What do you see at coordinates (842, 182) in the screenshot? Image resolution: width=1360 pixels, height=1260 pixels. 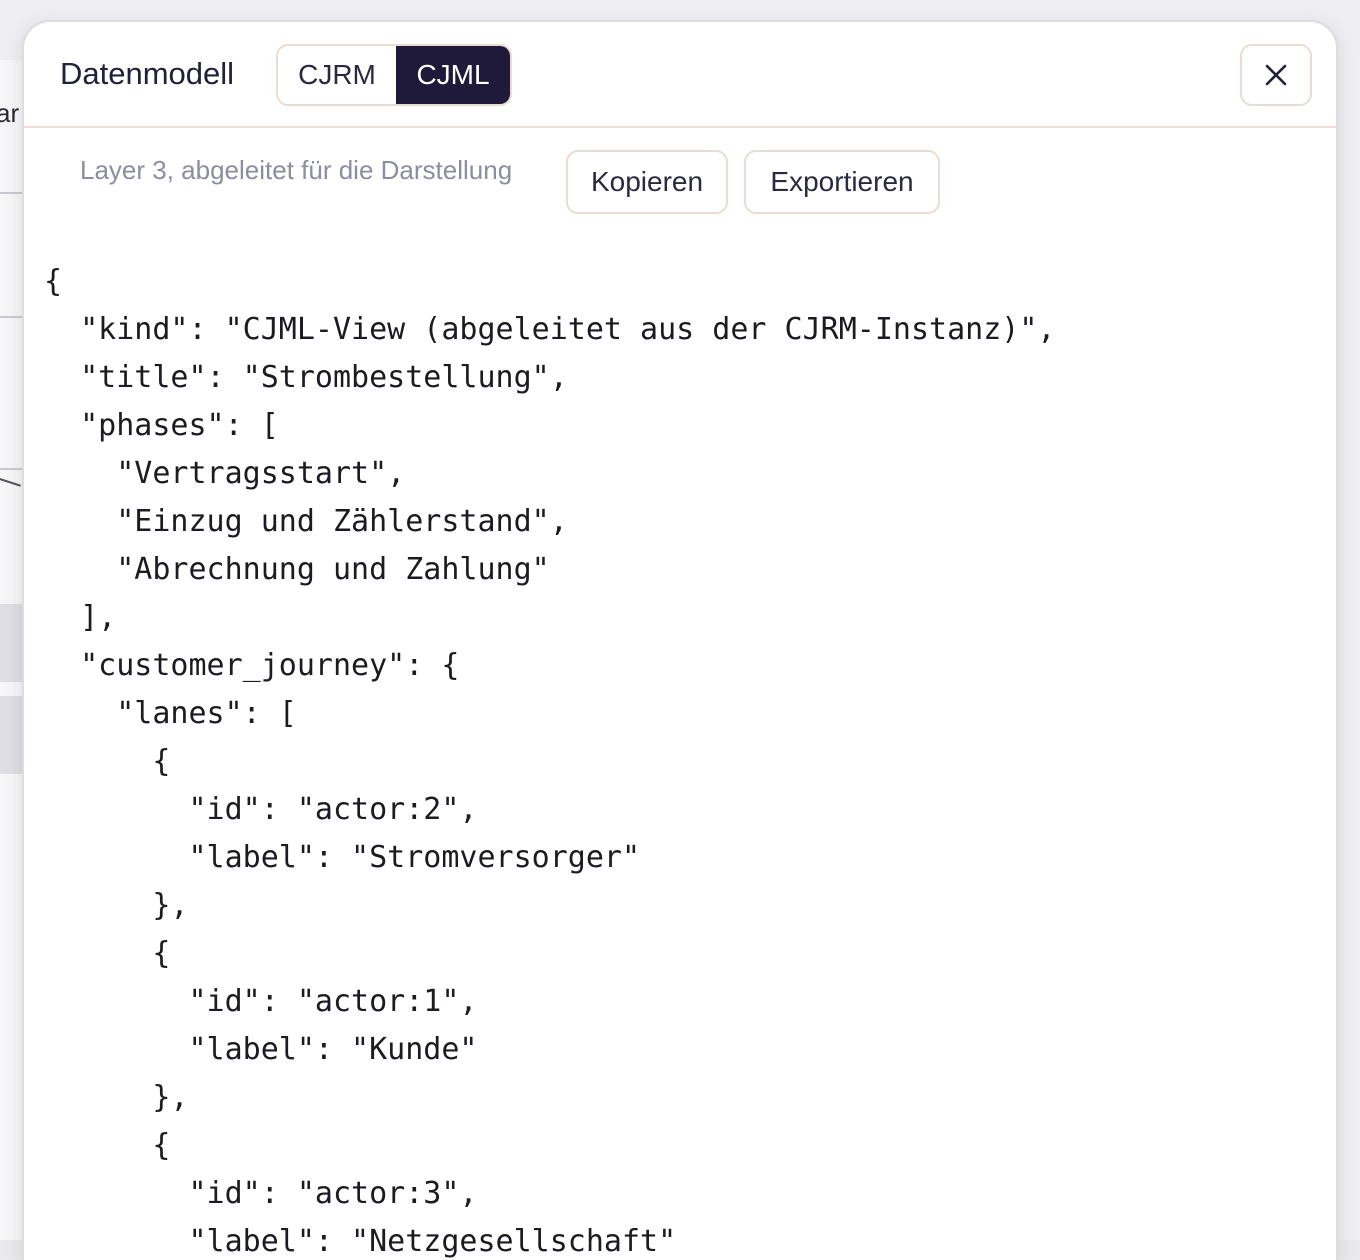 I see `export-button: Exportieren` at bounding box center [842, 182].